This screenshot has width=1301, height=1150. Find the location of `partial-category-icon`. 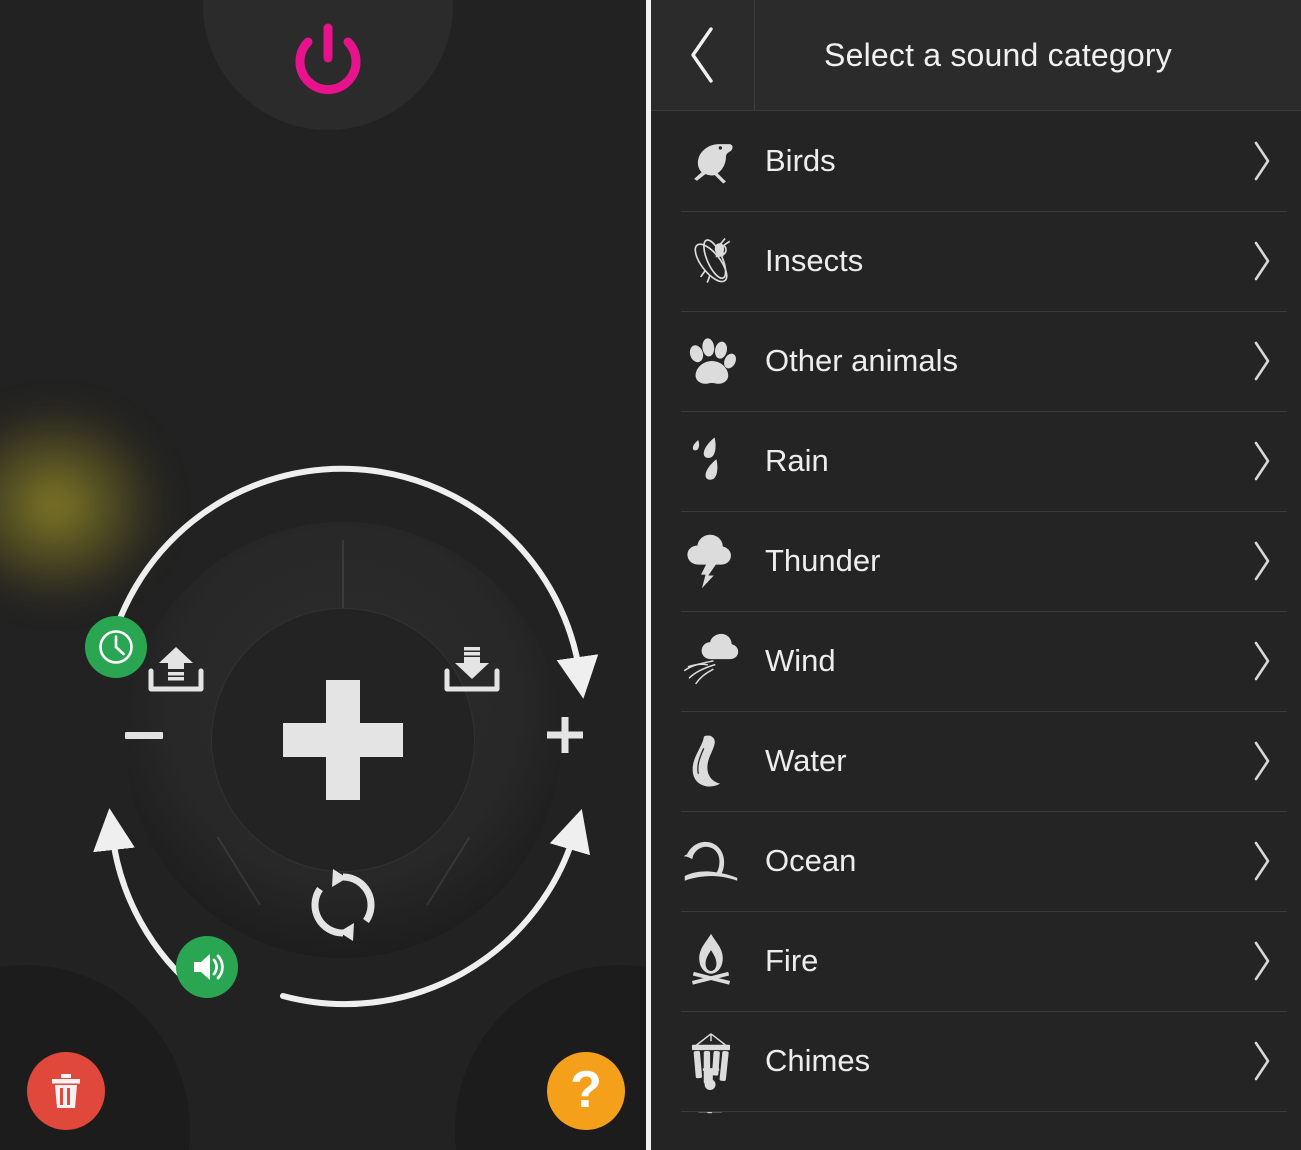

partial-category-icon is located at coordinates (711, 1130).